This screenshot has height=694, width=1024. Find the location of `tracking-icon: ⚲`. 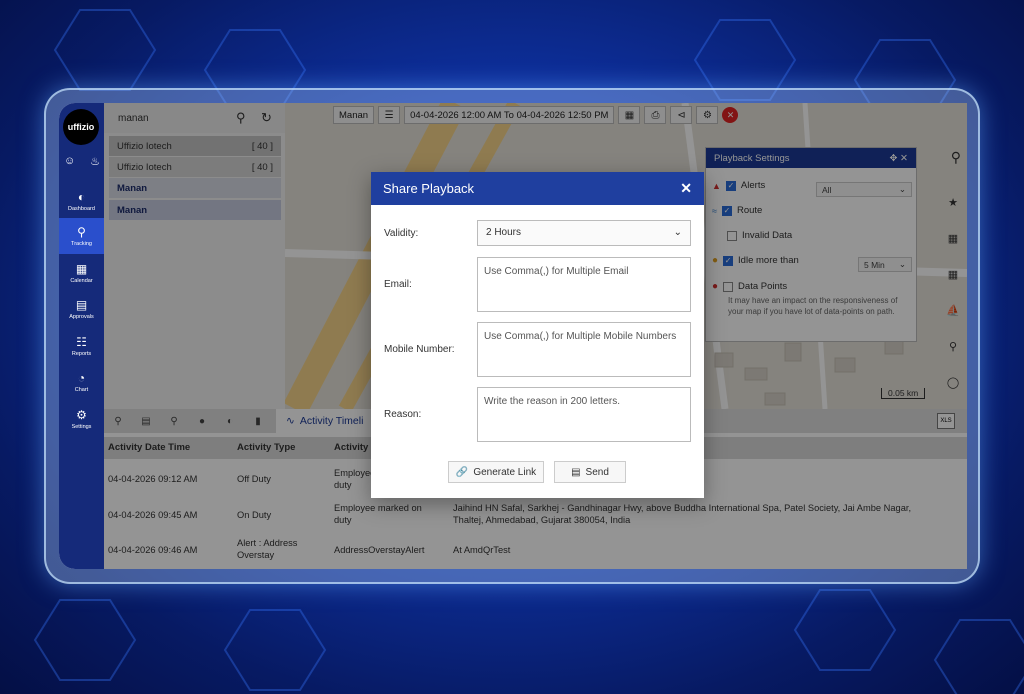

tracking-icon: ⚲ is located at coordinates (81, 231).